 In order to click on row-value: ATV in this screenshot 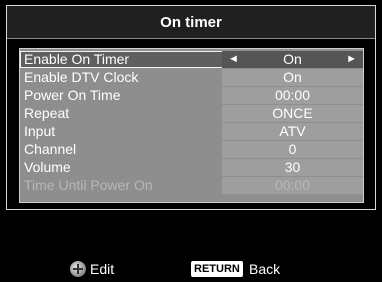, I will do `click(292, 131)`.